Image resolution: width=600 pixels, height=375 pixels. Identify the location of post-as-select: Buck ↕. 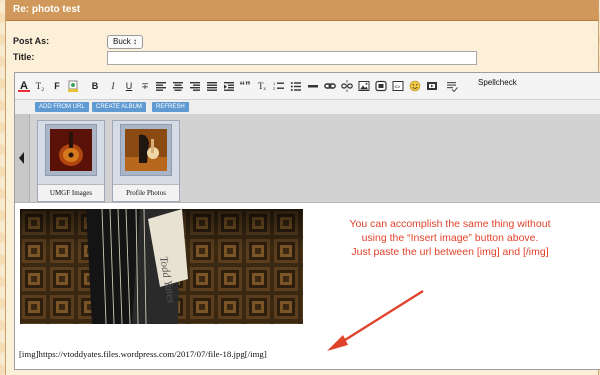
(125, 42).